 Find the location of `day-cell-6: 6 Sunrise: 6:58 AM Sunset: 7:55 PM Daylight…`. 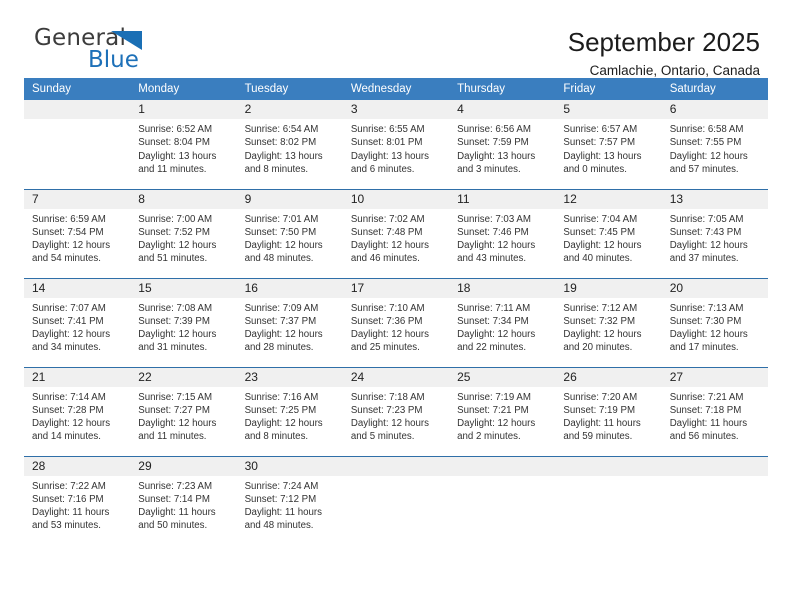

day-cell-6: 6 Sunrise: 6:58 AM Sunset: 7:55 PM Daylight… is located at coordinates (714, 144).